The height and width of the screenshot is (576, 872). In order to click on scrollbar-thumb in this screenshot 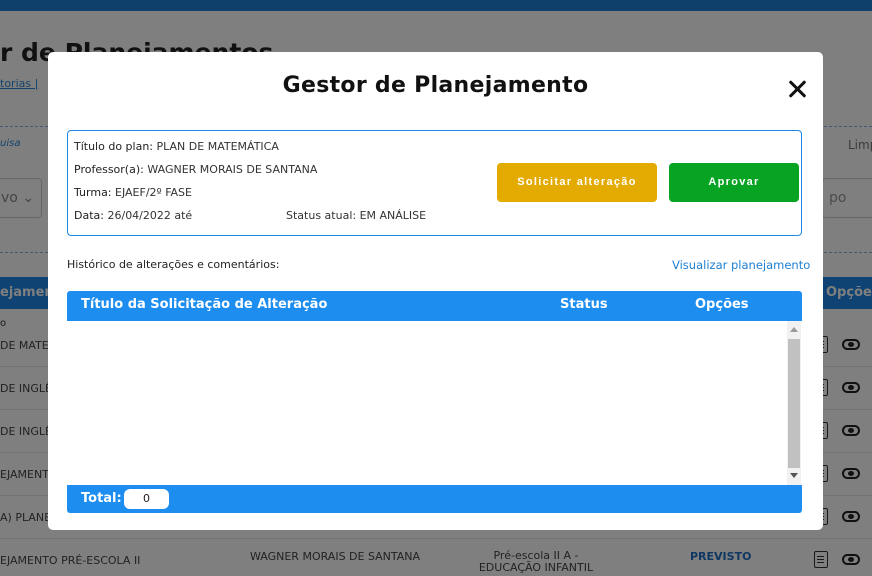, I will do `click(794, 403)`.